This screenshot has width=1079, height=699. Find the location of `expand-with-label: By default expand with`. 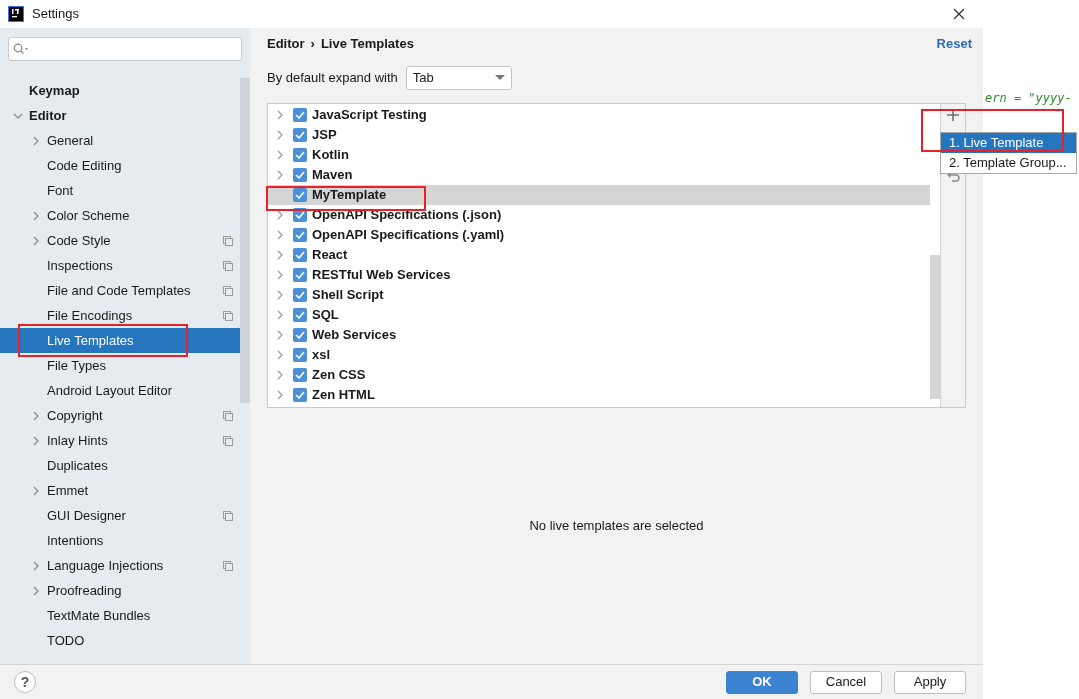

expand-with-label: By default expand with is located at coordinates (332, 78).